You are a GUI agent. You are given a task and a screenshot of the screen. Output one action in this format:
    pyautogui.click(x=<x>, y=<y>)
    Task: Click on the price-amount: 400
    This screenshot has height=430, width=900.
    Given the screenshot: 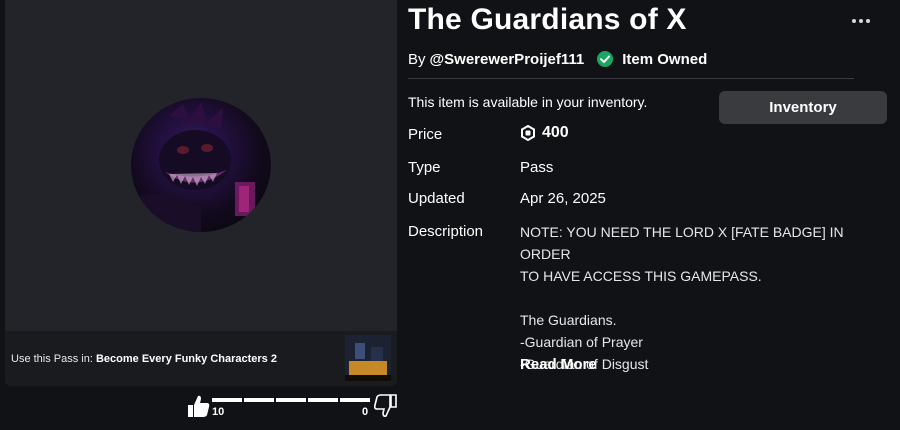 What is the action you would take?
    pyautogui.click(x=555, y=132)
    